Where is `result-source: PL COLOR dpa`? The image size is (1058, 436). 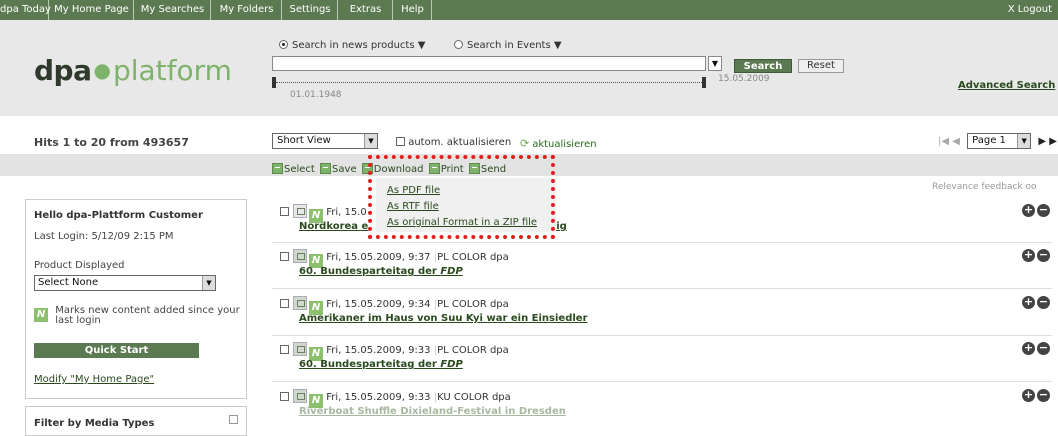 result-source: PL COLOR dpa is located at coordinates (473, 350).